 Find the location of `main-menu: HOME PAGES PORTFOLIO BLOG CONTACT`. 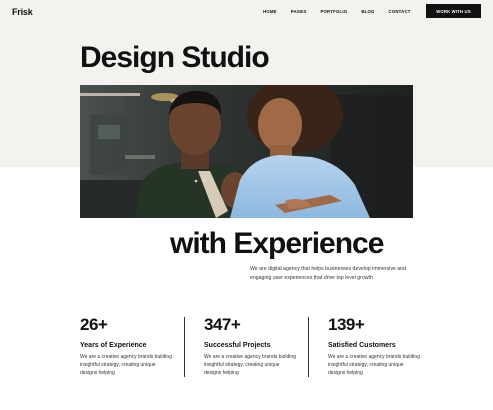

main-menu: HOME PAGES PORTFOLIO BLOG CONTACT is located at coordinates (344, 11).